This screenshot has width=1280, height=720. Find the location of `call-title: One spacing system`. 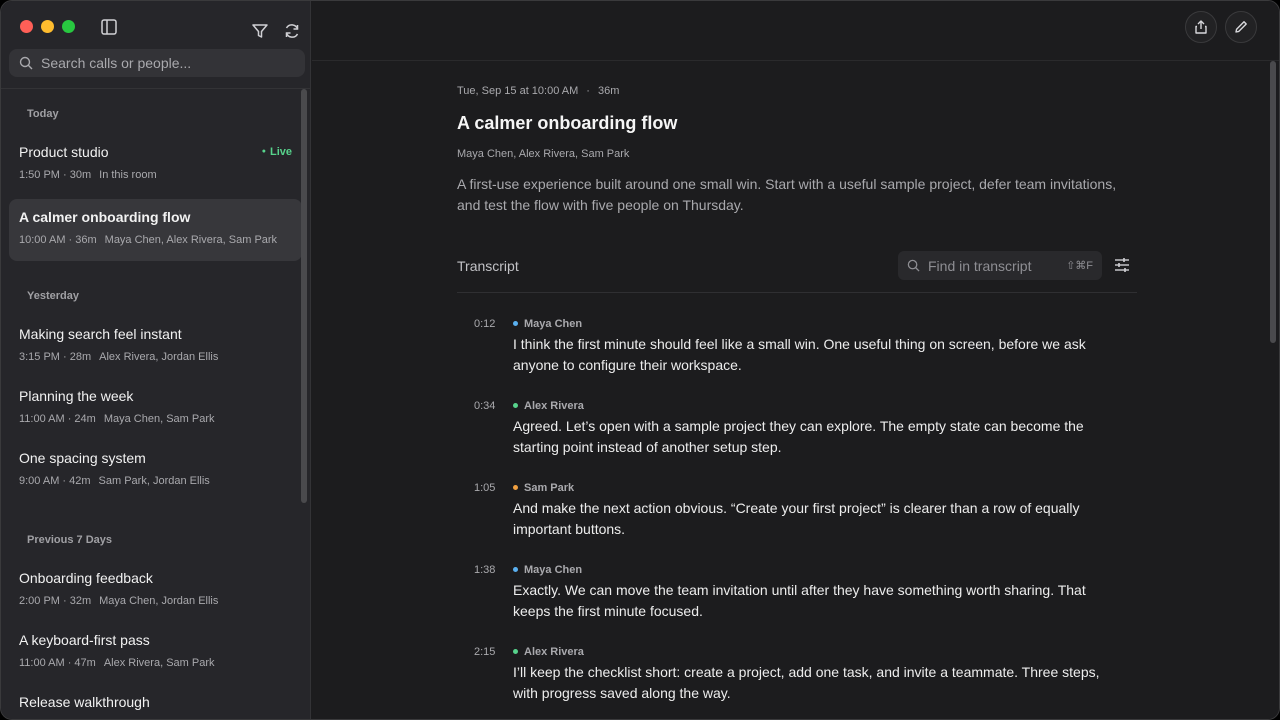

call-title: One spacing system is located at coordinates (82, 458).